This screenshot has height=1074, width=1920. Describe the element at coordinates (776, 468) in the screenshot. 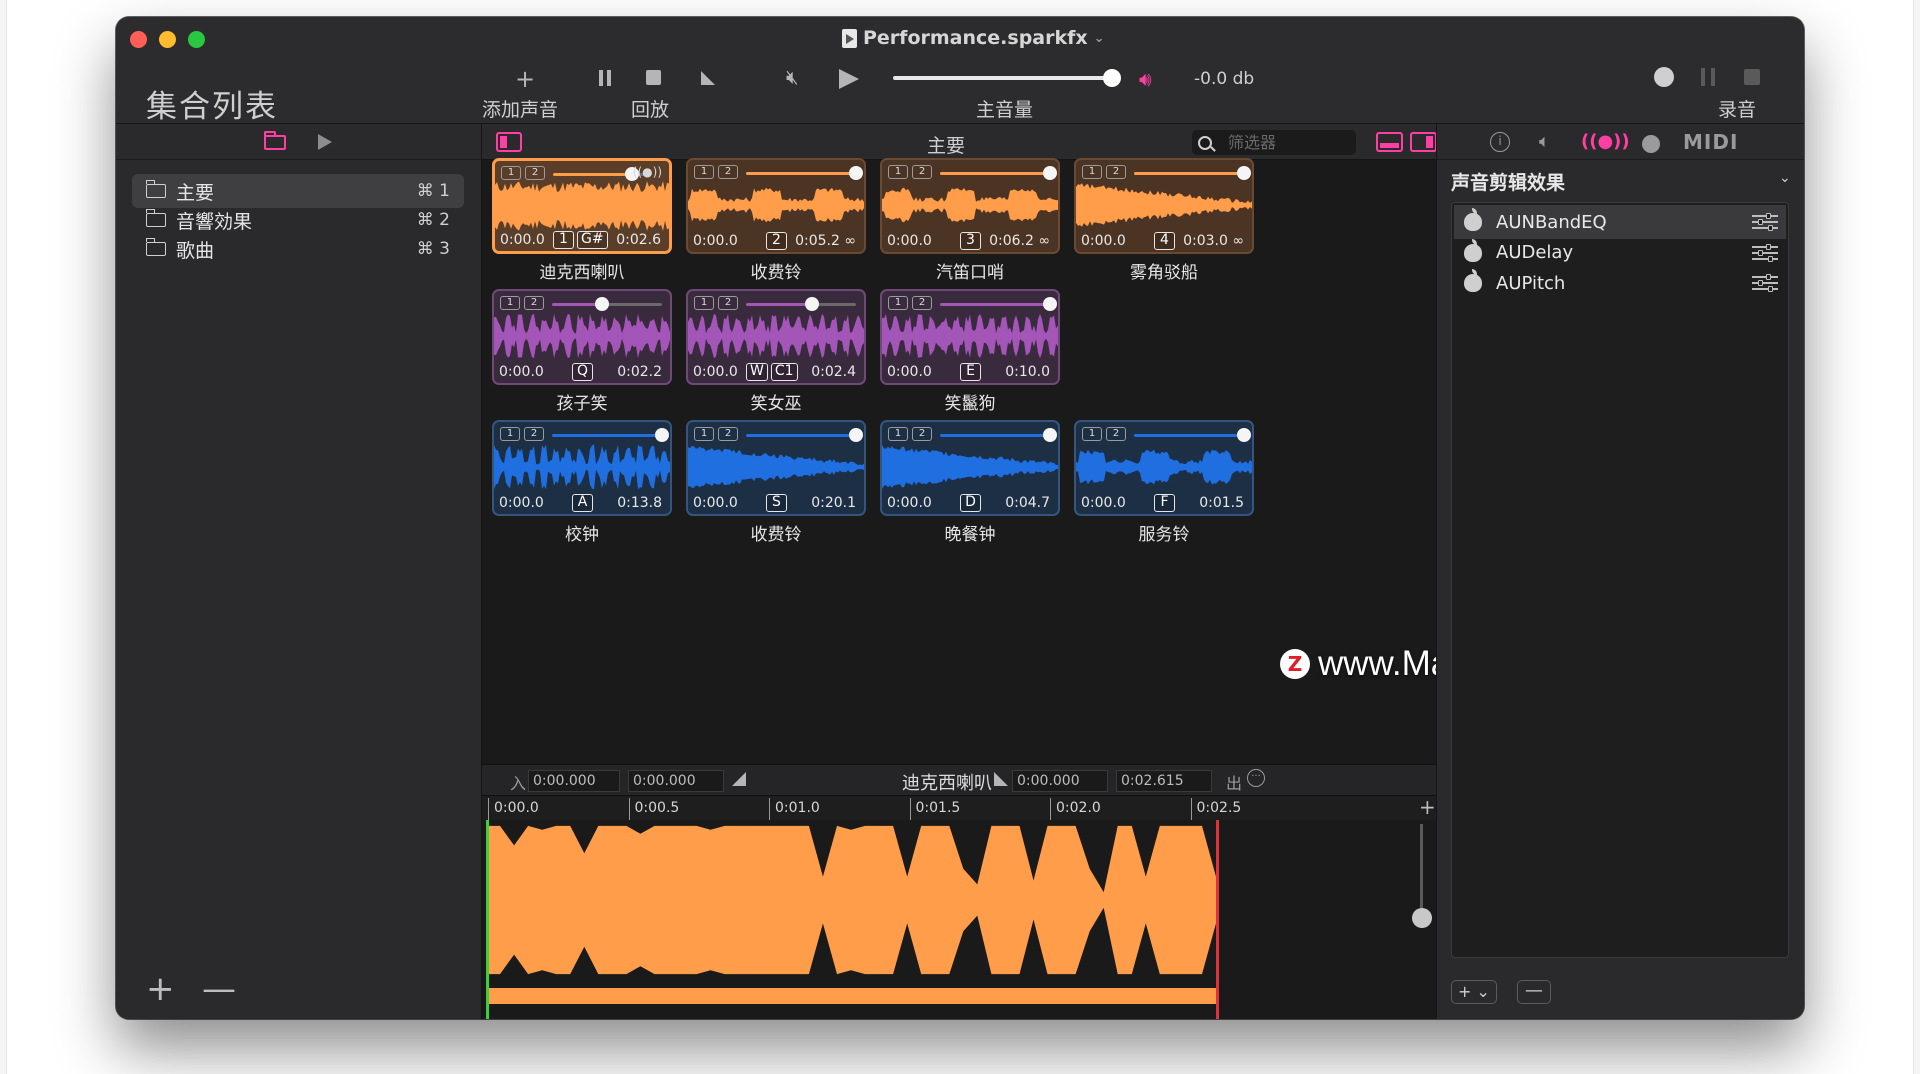

I see `sound-tile-box: 1 2 0:00.0 0:20.1 S` at that location.